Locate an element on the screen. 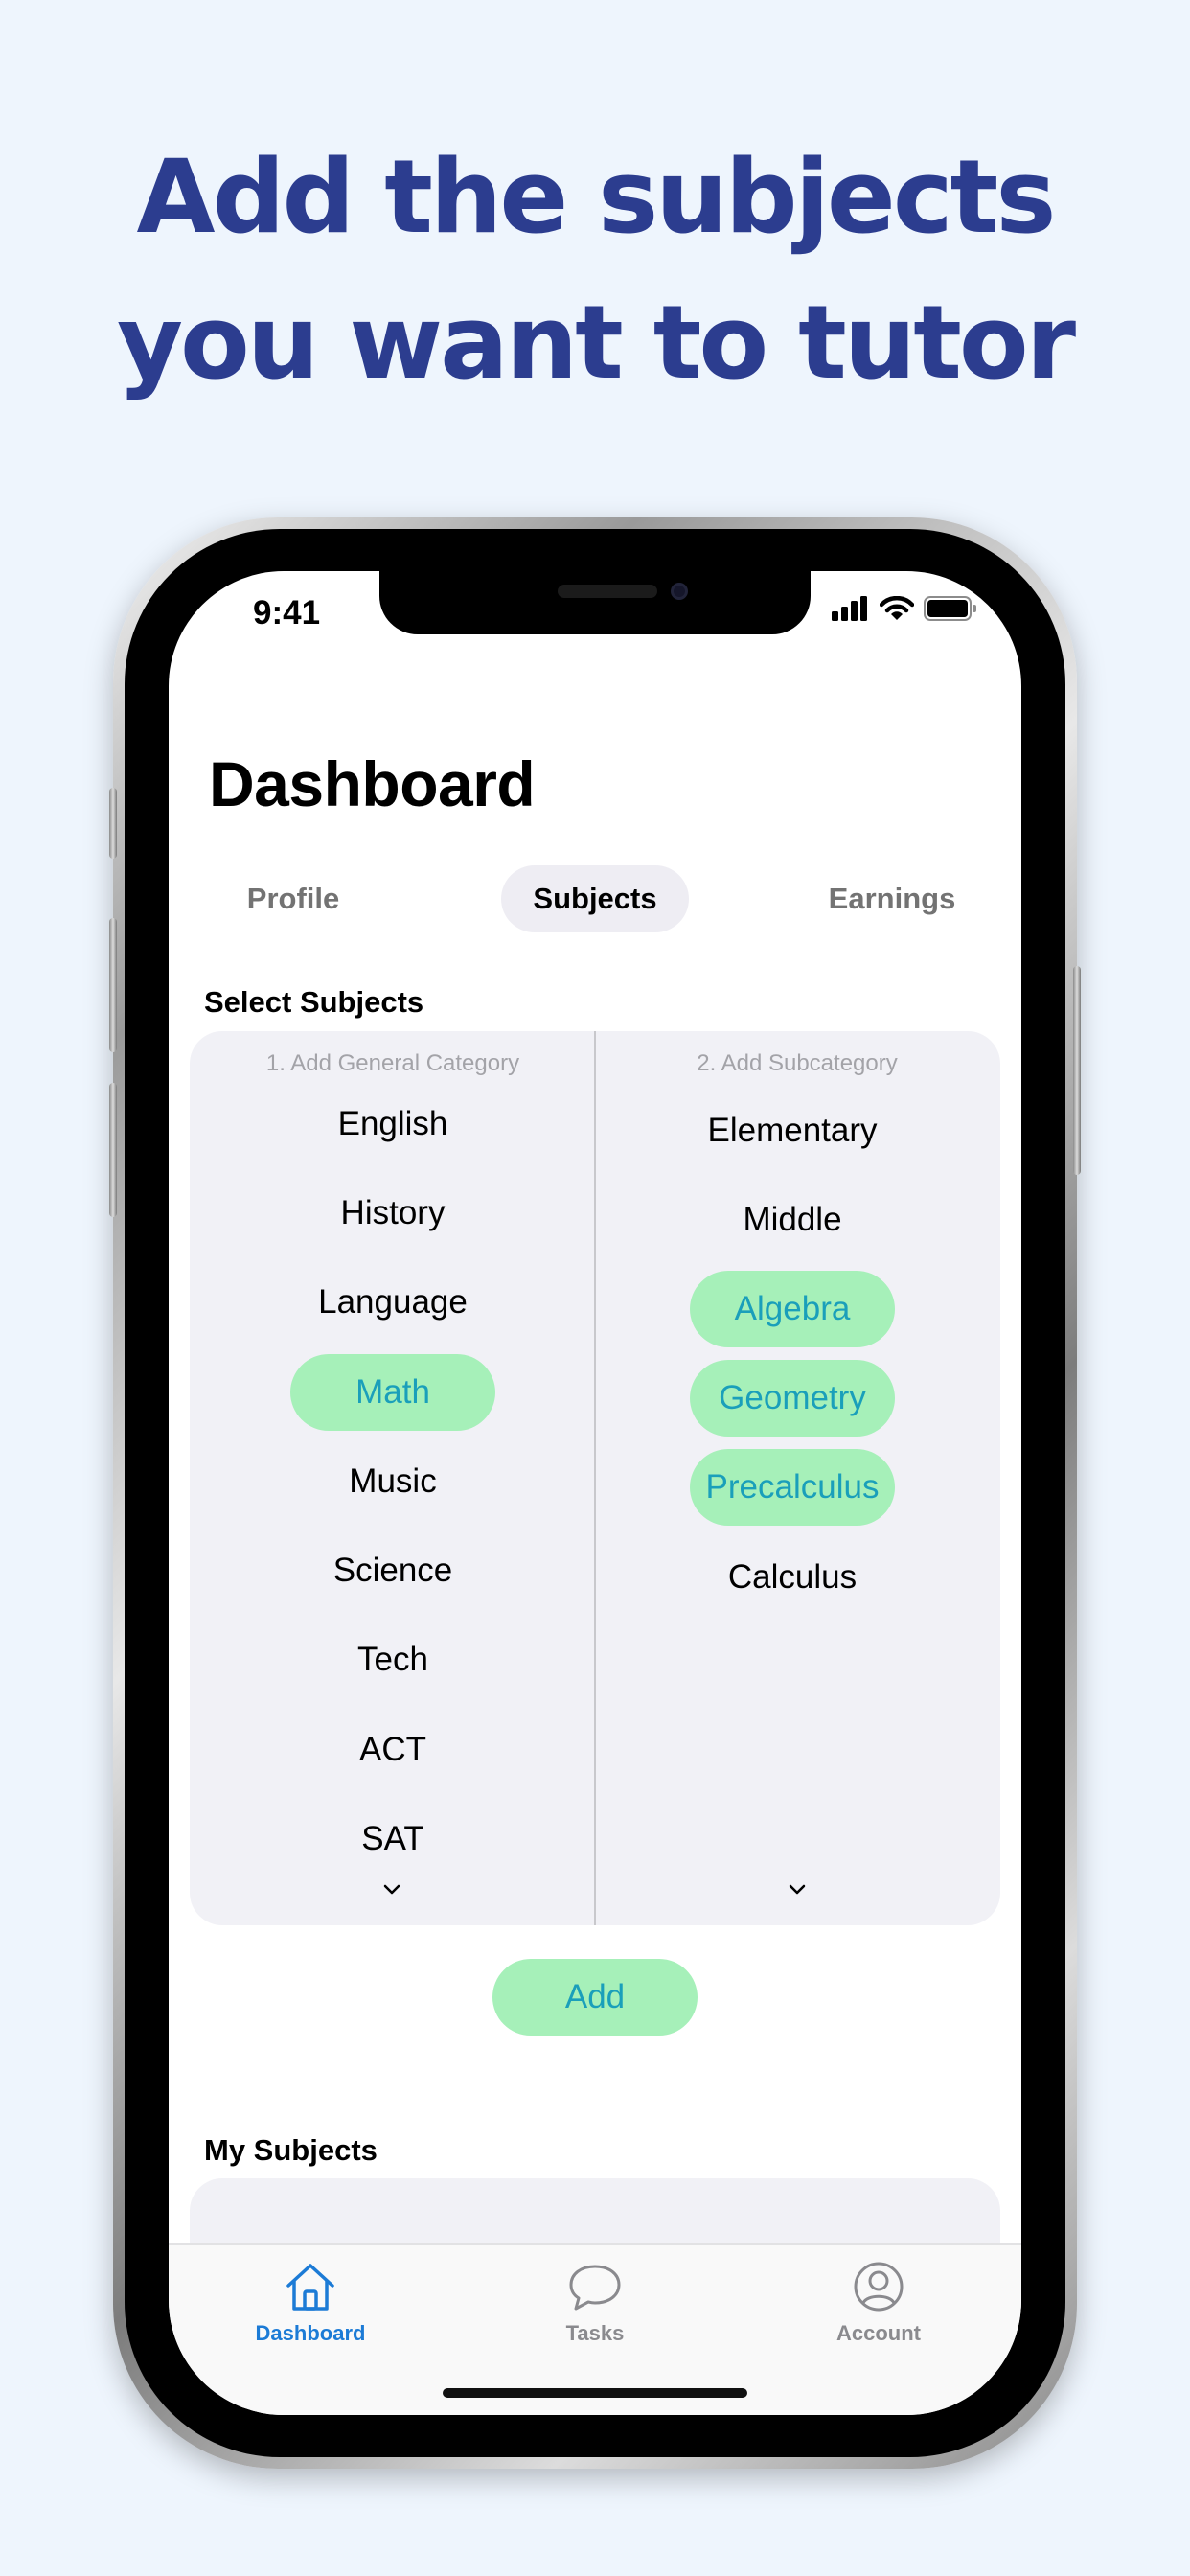 This screenshot has width=1190, height=2576. speech-bubble-icon is located at coordinates (595, 2288).